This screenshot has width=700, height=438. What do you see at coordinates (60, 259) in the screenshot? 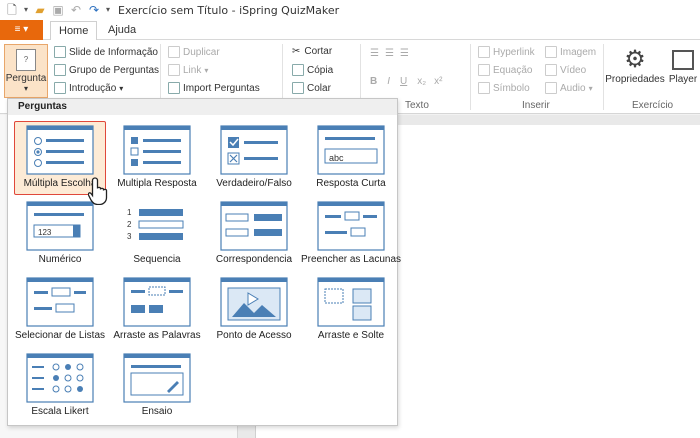
I see `question-type-label: Numérico` at bounding box center [60, 259].